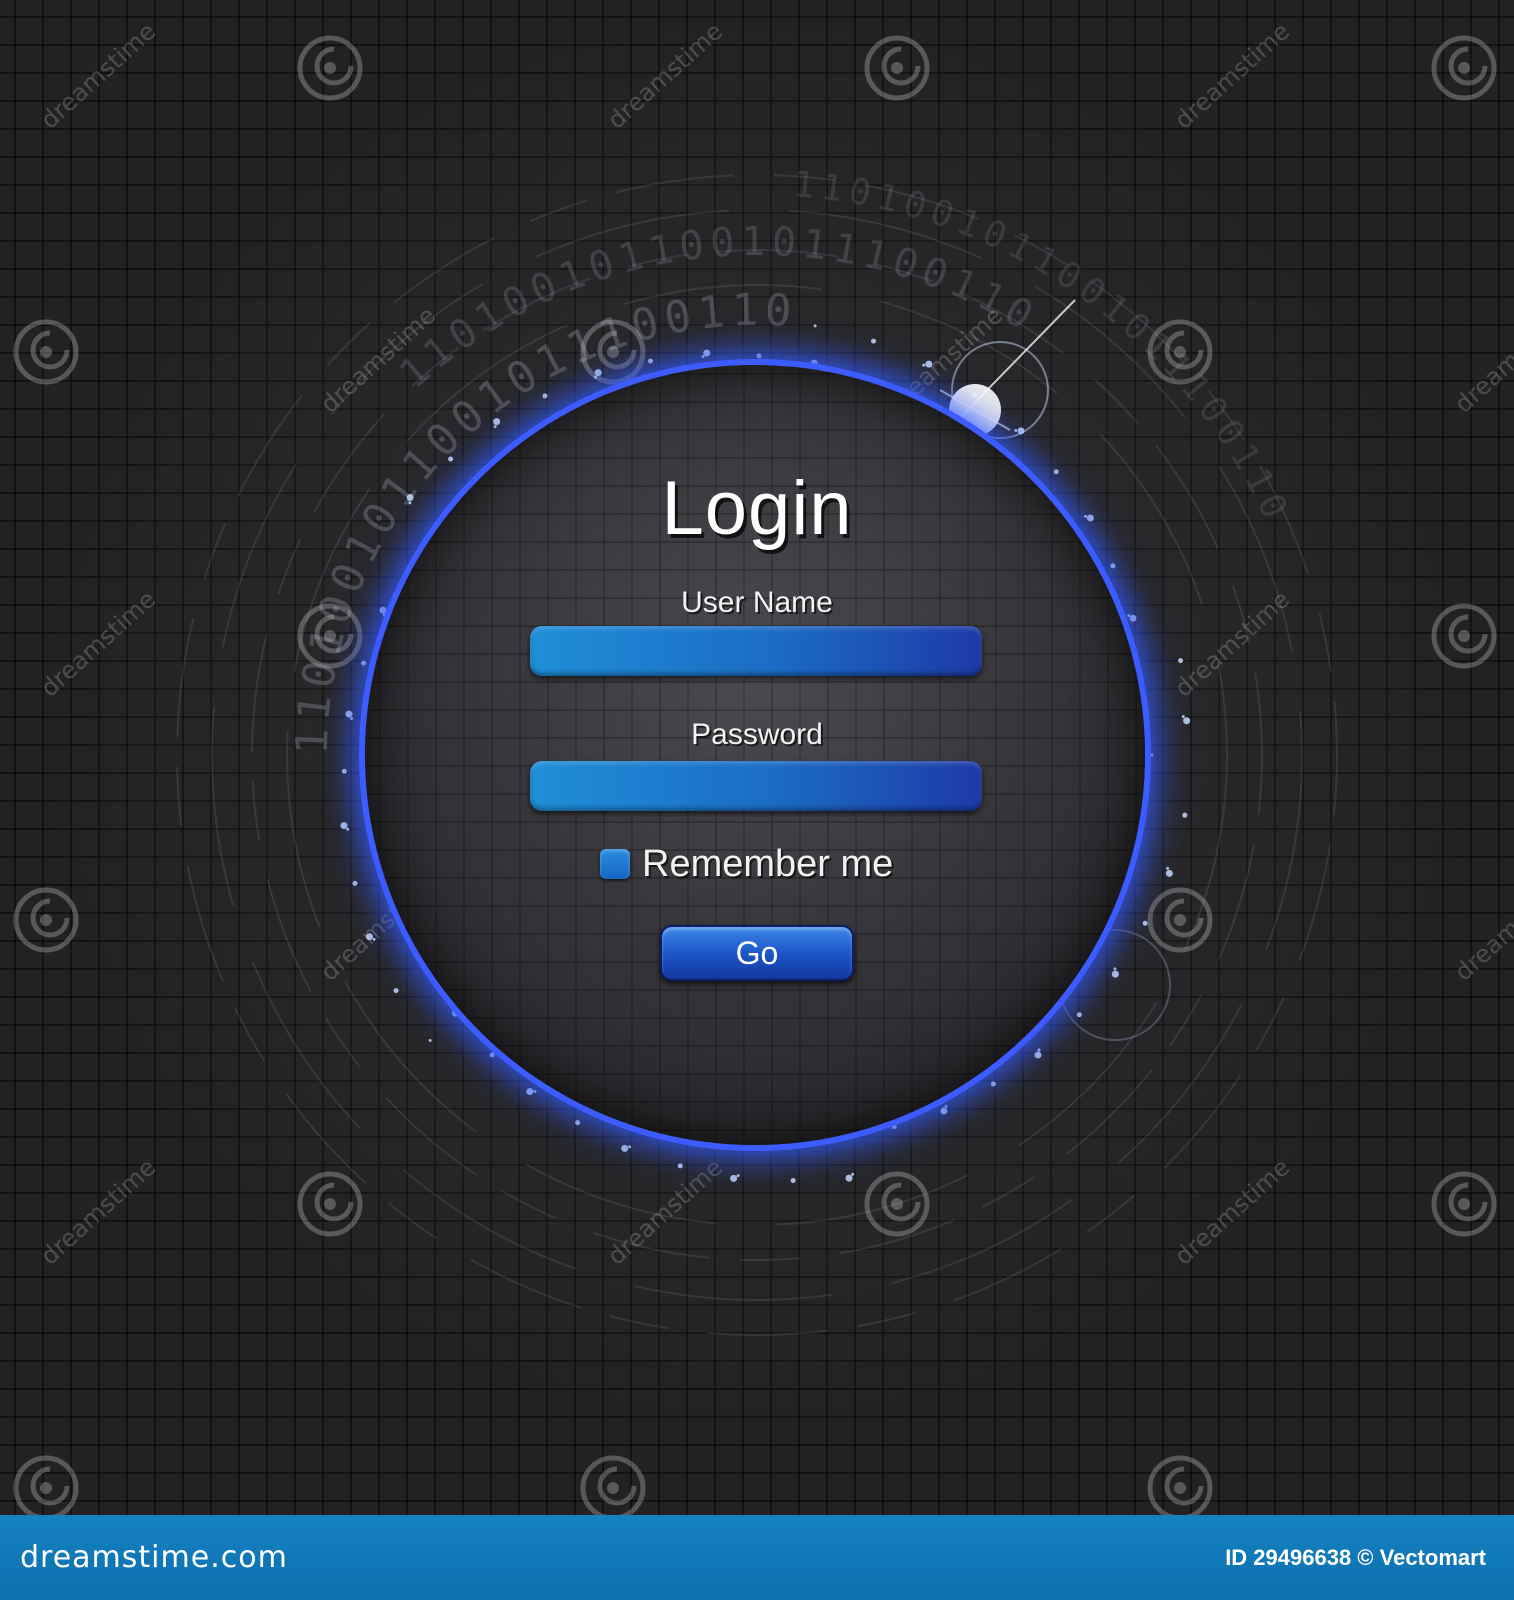 Image resolution: width=1514 pixels, height=1600 pixels. I want to click on footer-bar: dreamstime.com ID 29496638 © Vectomart, so click(757, 1557).